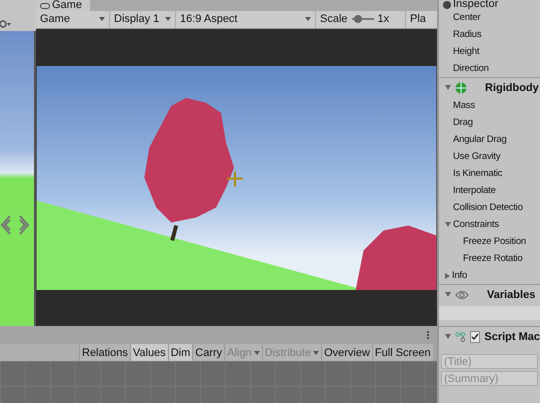 The width and height of the screenshot is (540, 403). What do you see at coordinates (476, 224) in the screenshot?
I see `field-label: Constraints` at bounding box center [476, 224].